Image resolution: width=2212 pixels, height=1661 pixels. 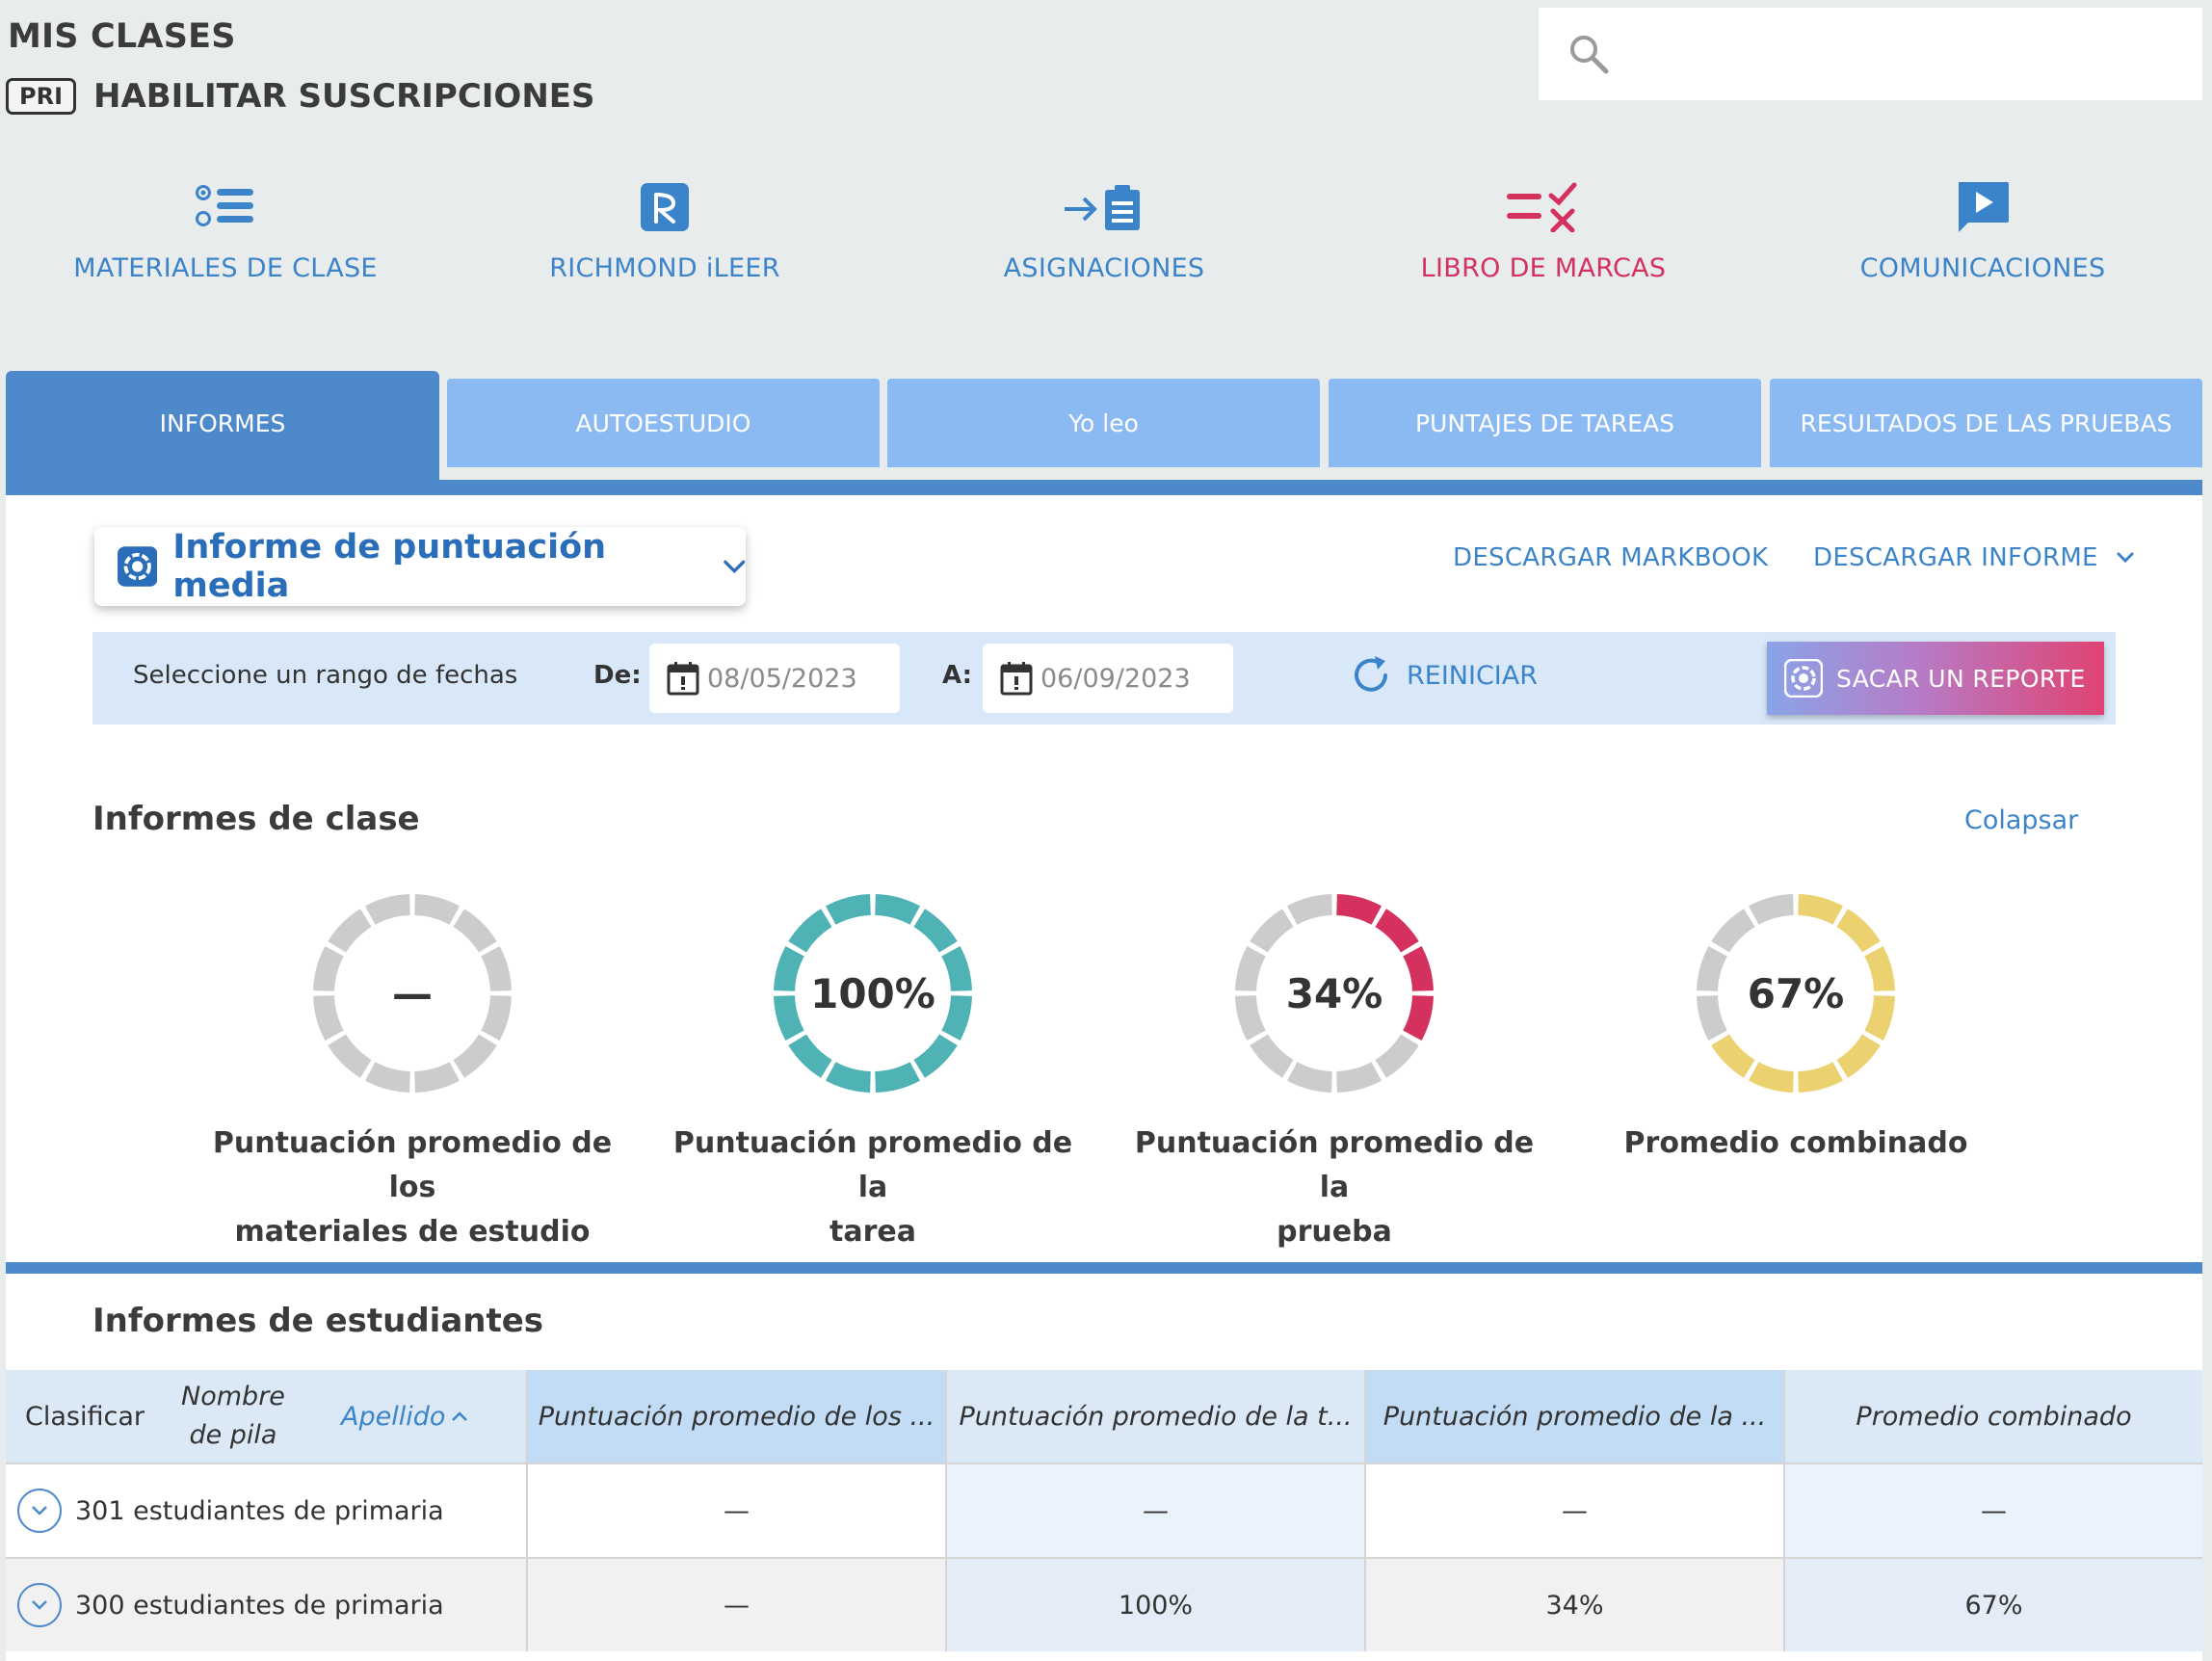 I want to click on gauge-assignments: 100% Puntuación promedio de la tarea, so click(x=873, y=1073).